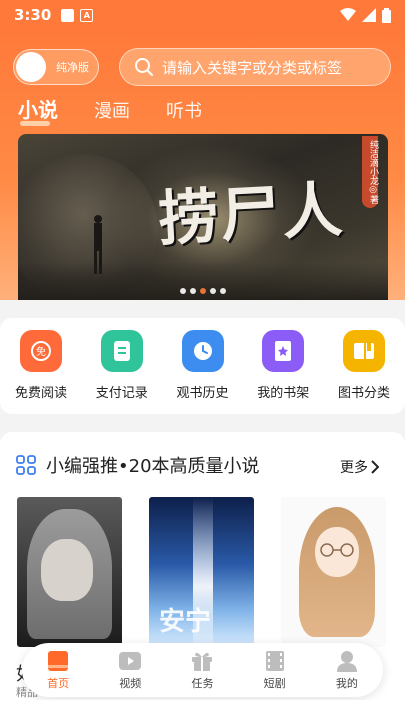  What do you see at coordinates (202, 661) in the screenshot?
I see `gift-icon` at bounding box center [202, 661].